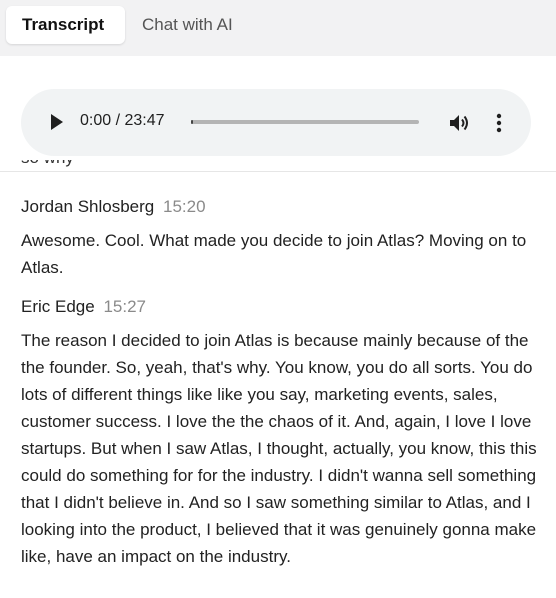 The image size is (556, 598). Describe the element at coordinates (459, 123) in the screenshot. I see `volume-icon` at that location.